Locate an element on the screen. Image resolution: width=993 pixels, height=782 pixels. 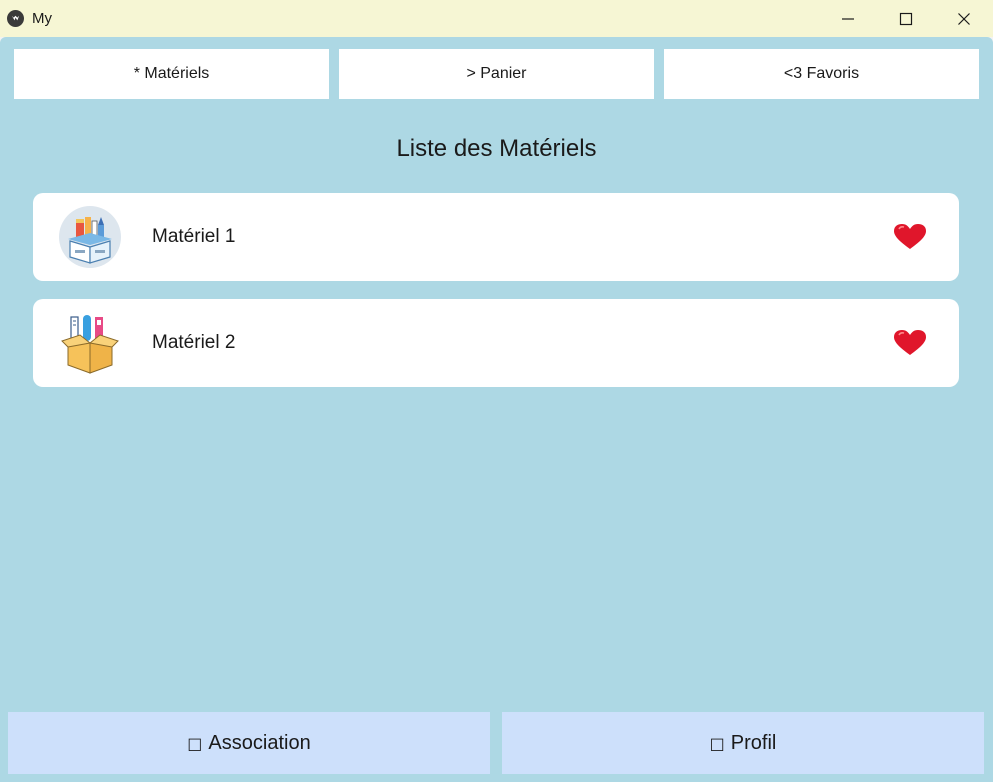
profil-label: Profil is located at coordinates (753, 742).